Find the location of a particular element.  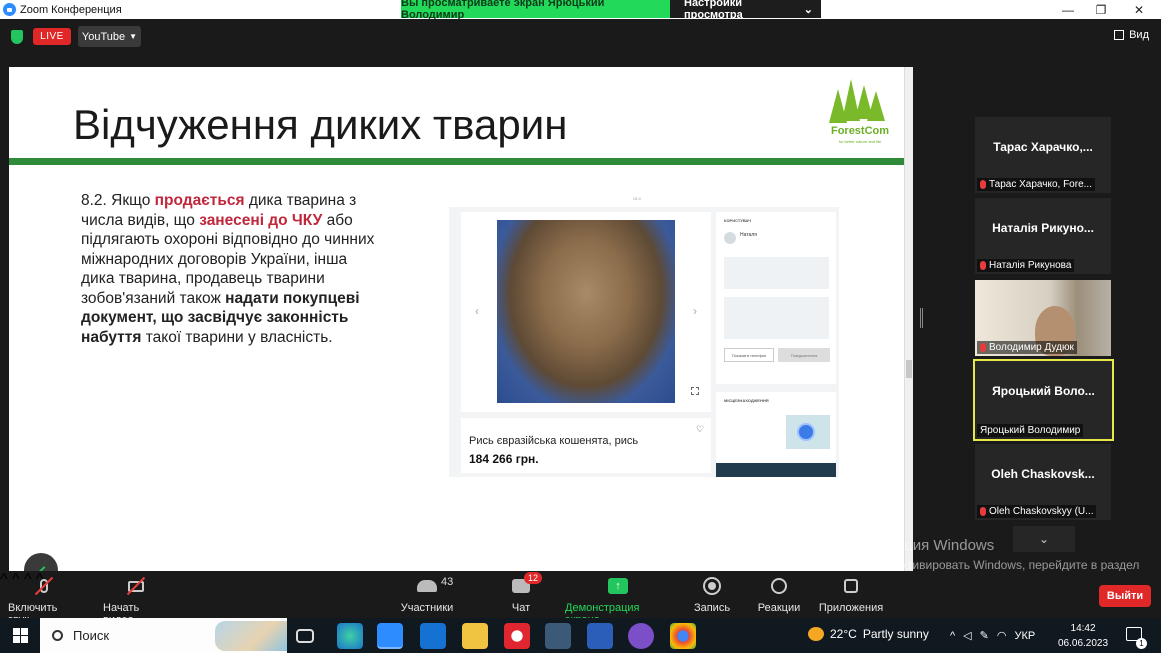

body-highlight-chku: занесені до ЧКУ is located at coordinates (261, 220).